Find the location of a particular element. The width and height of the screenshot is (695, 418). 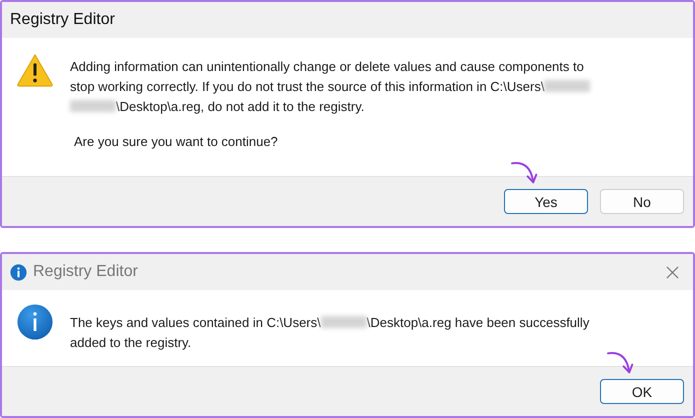

question-text: Are you sure you want to continue? is located at coordinates (176, 141).